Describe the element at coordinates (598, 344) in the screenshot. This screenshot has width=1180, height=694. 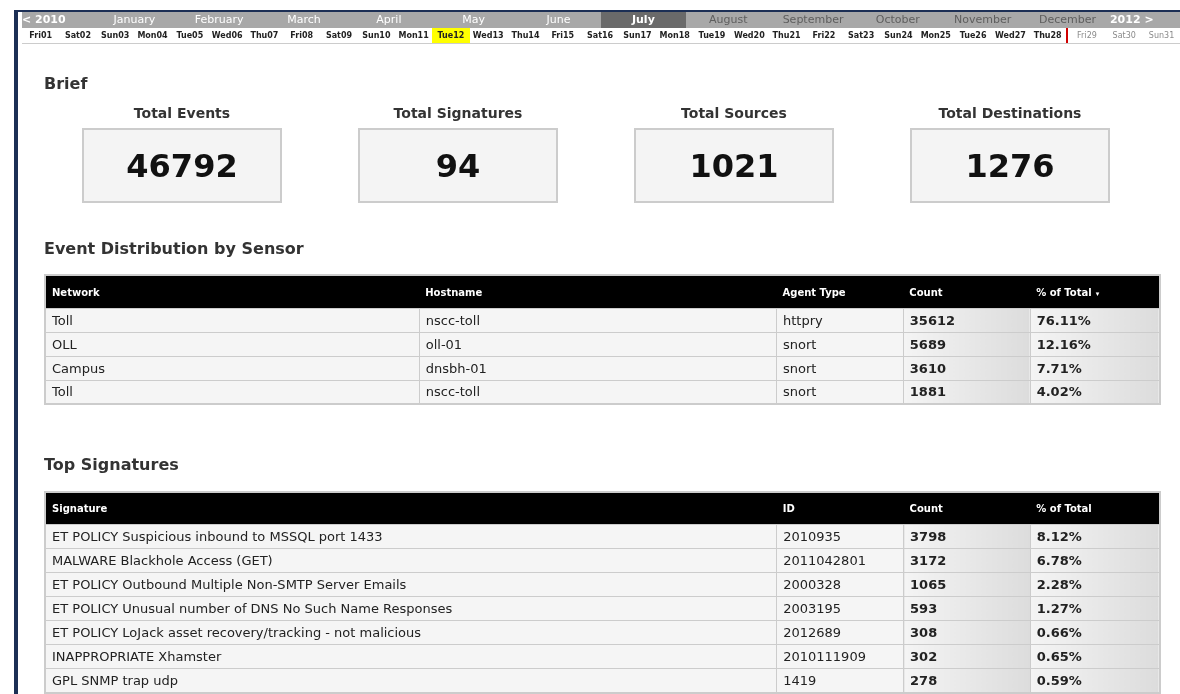
I see `table-cell: oll-01` at that location.